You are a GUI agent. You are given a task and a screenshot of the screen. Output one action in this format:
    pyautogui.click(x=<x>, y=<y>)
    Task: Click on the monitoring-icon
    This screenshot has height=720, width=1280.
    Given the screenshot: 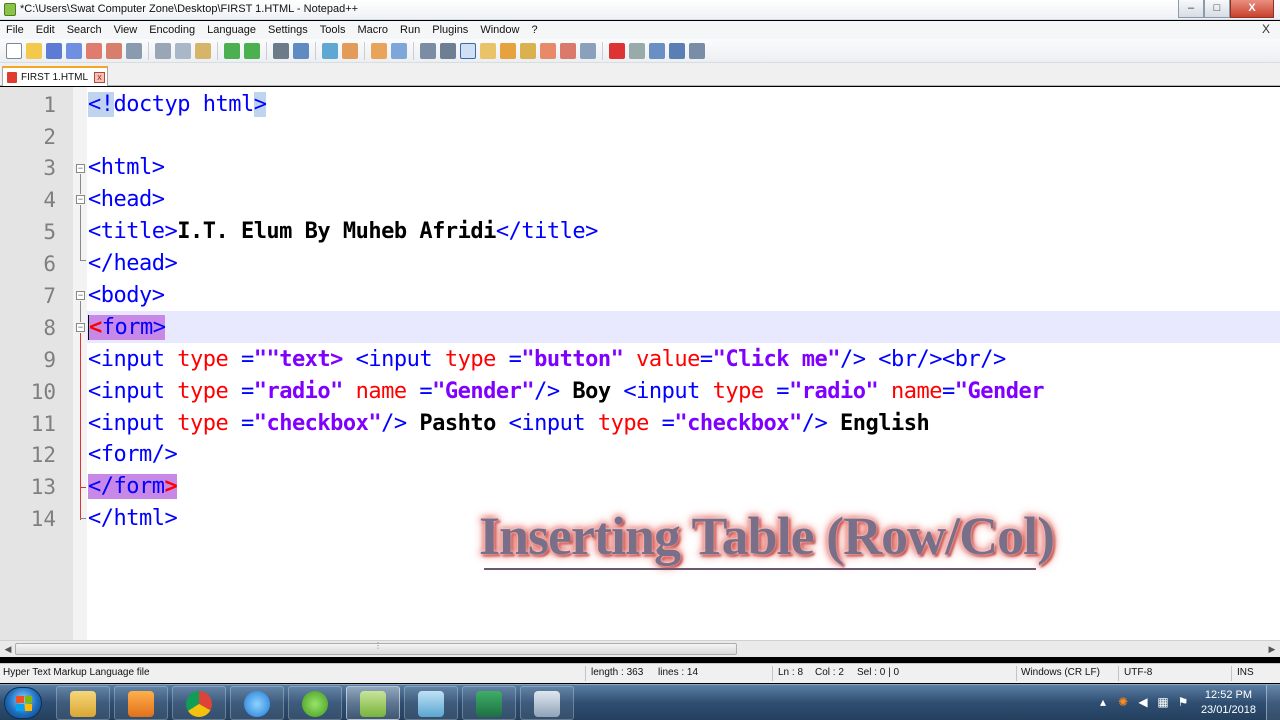 What is the action you would take?
    pyautogui.click(x=568, y=50)
    